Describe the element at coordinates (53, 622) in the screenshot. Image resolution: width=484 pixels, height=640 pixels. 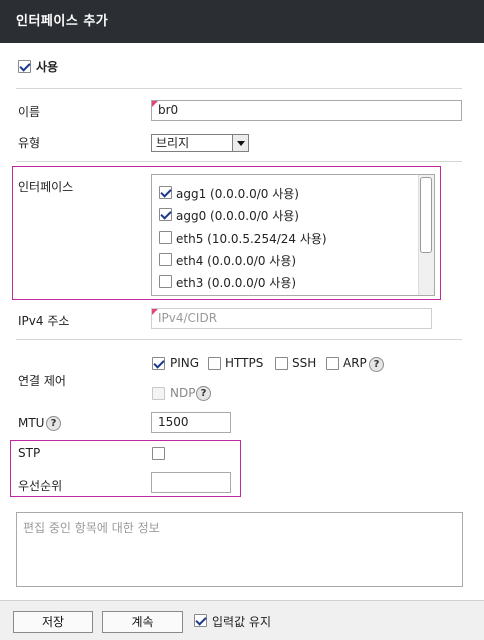
I see `save-button: 저장` at that location.